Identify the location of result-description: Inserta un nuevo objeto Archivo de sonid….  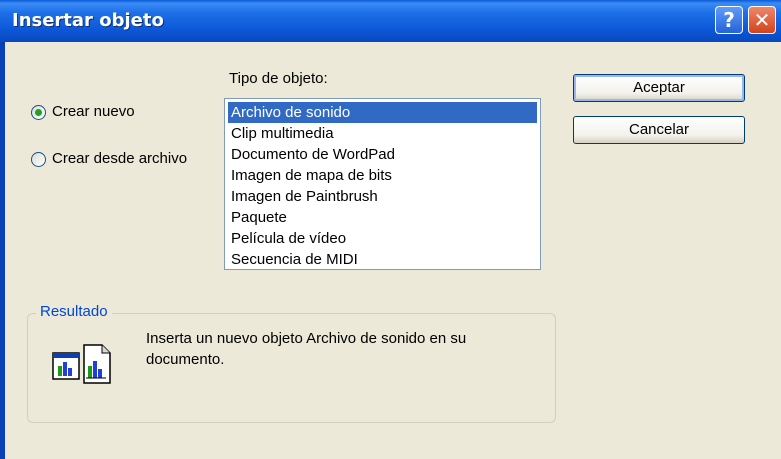
(306, 349).